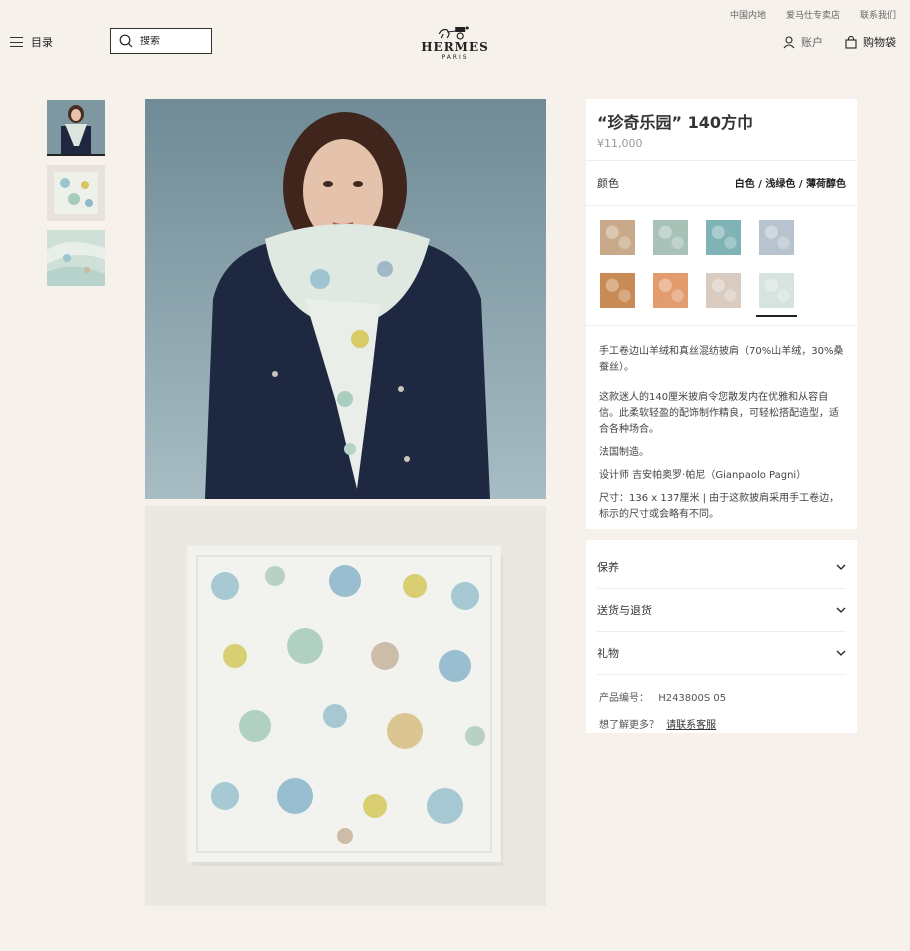 Image resolution: width=910 pixels, height=951 pixels. Describe the element at coordinates (789, 41) in the screenshot. I see `user-icon` at that location.